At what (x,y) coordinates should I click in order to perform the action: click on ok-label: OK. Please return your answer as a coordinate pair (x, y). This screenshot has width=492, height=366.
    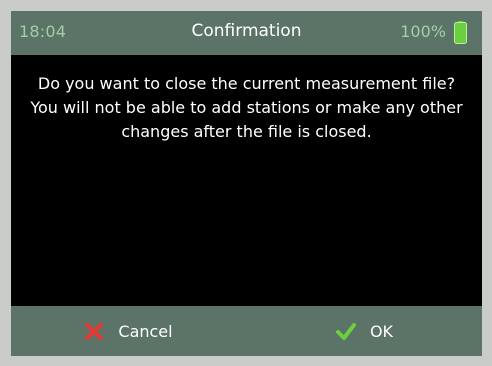
    Looking at the image, I should click on (381, 331).